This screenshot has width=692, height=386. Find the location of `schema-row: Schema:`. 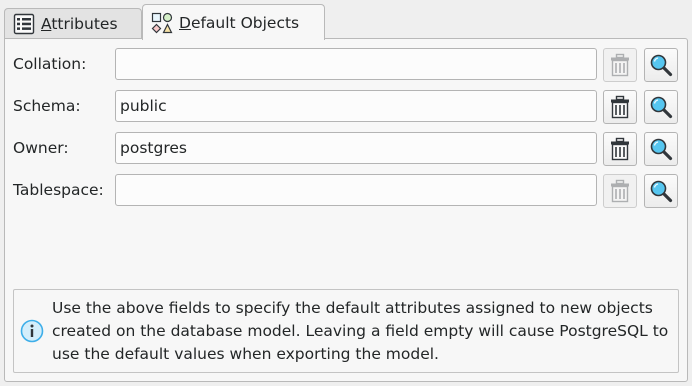

schema-row: Schema: is located at coordinates (346, 107).